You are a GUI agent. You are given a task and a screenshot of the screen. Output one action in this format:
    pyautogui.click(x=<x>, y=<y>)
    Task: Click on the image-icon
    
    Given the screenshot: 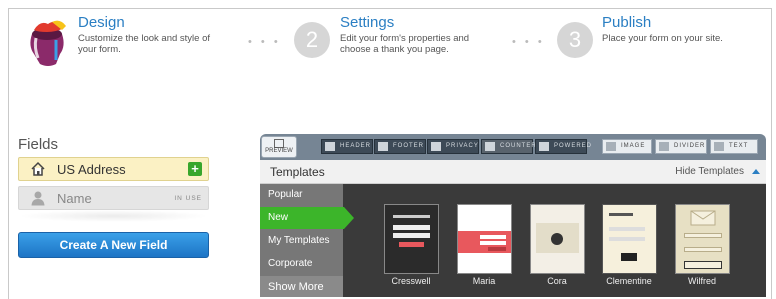 What is the action you would take?
    pyautogui.click(x=611, y=146)
    